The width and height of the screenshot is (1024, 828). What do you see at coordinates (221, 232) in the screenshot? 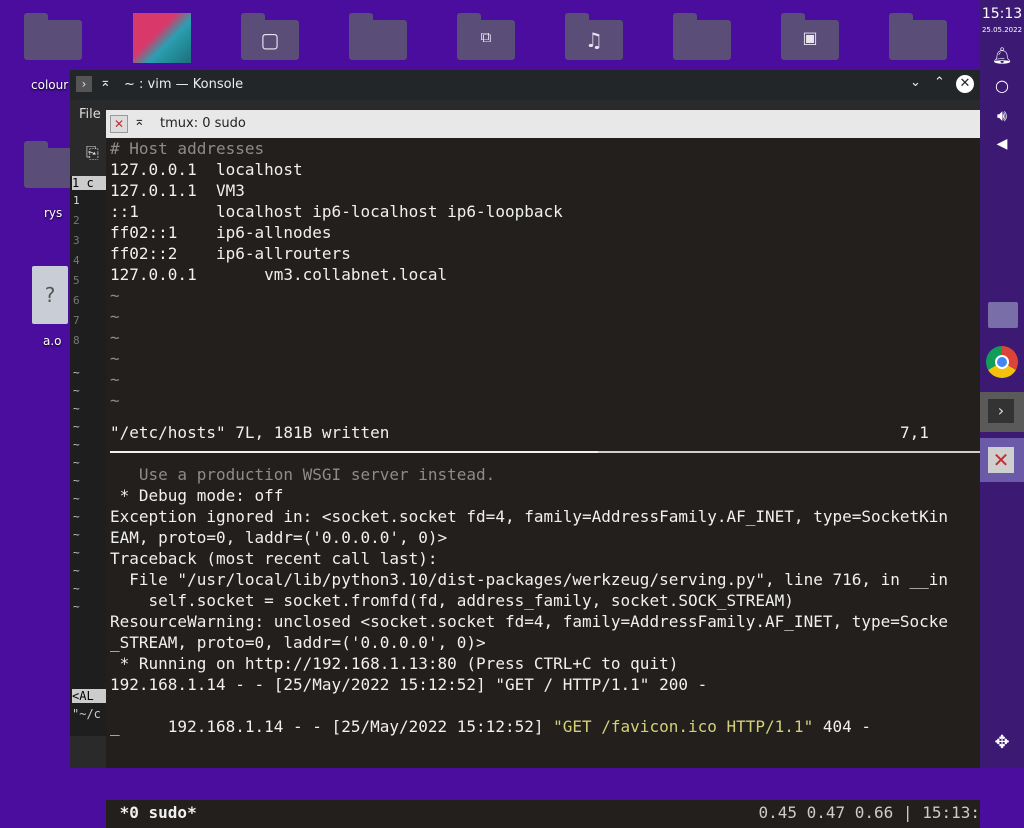
I see `vim-line: ff02::1 ip6-allnodes` at bounding box center [221, 232].